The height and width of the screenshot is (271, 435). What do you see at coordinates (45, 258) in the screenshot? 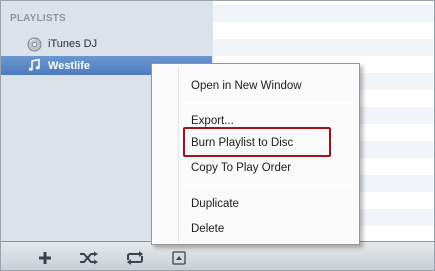
I see `plus-icon` at bounding box center [45, 258].